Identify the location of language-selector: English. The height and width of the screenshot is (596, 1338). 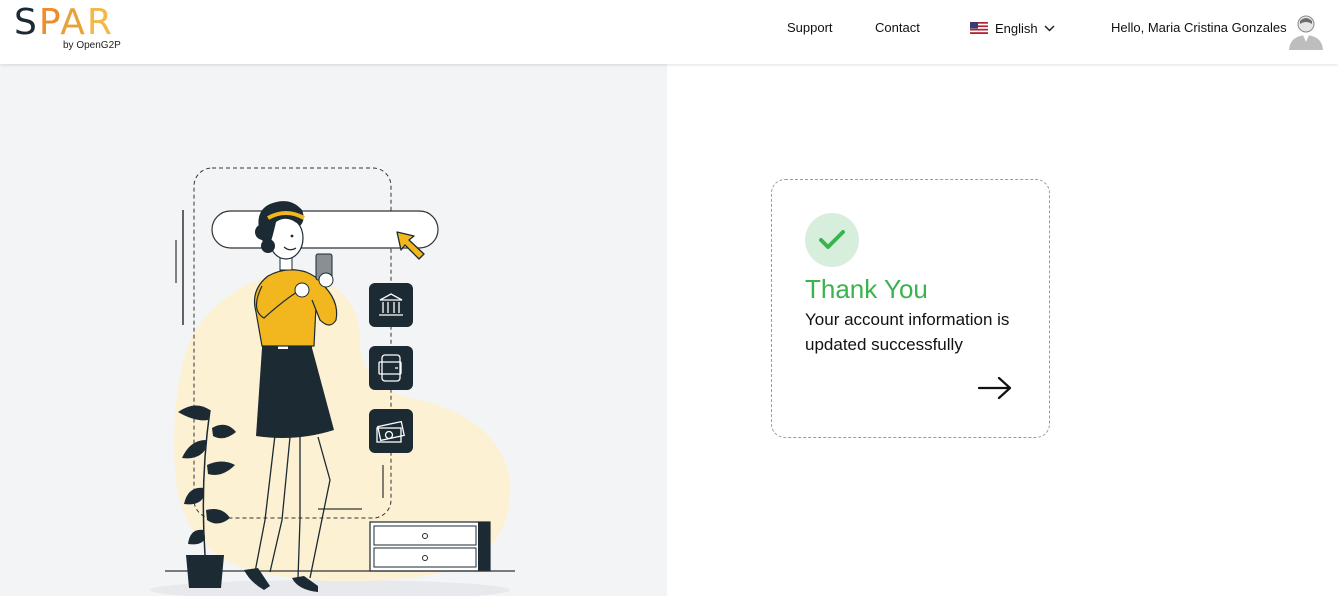
(1012, 28).